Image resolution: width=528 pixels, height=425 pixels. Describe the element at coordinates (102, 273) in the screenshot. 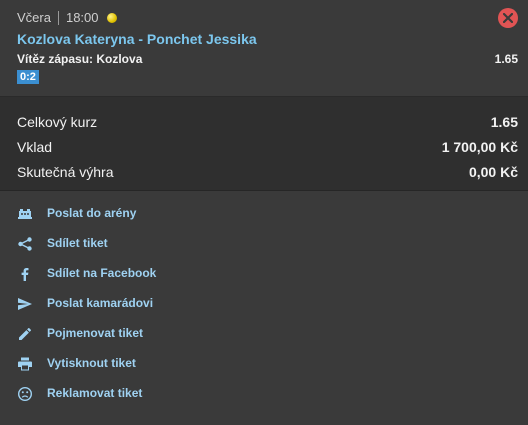

I see `action-label: Sdílet na Facebook` at that location.